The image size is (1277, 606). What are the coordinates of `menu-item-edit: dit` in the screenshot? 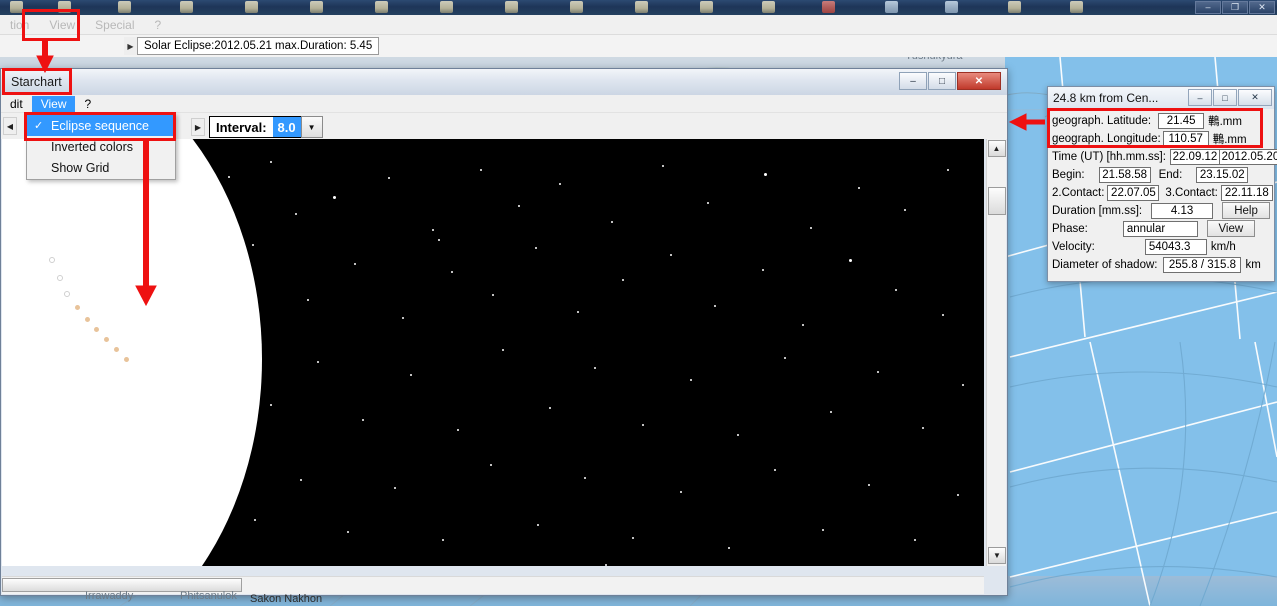 It's located at (16, 104).